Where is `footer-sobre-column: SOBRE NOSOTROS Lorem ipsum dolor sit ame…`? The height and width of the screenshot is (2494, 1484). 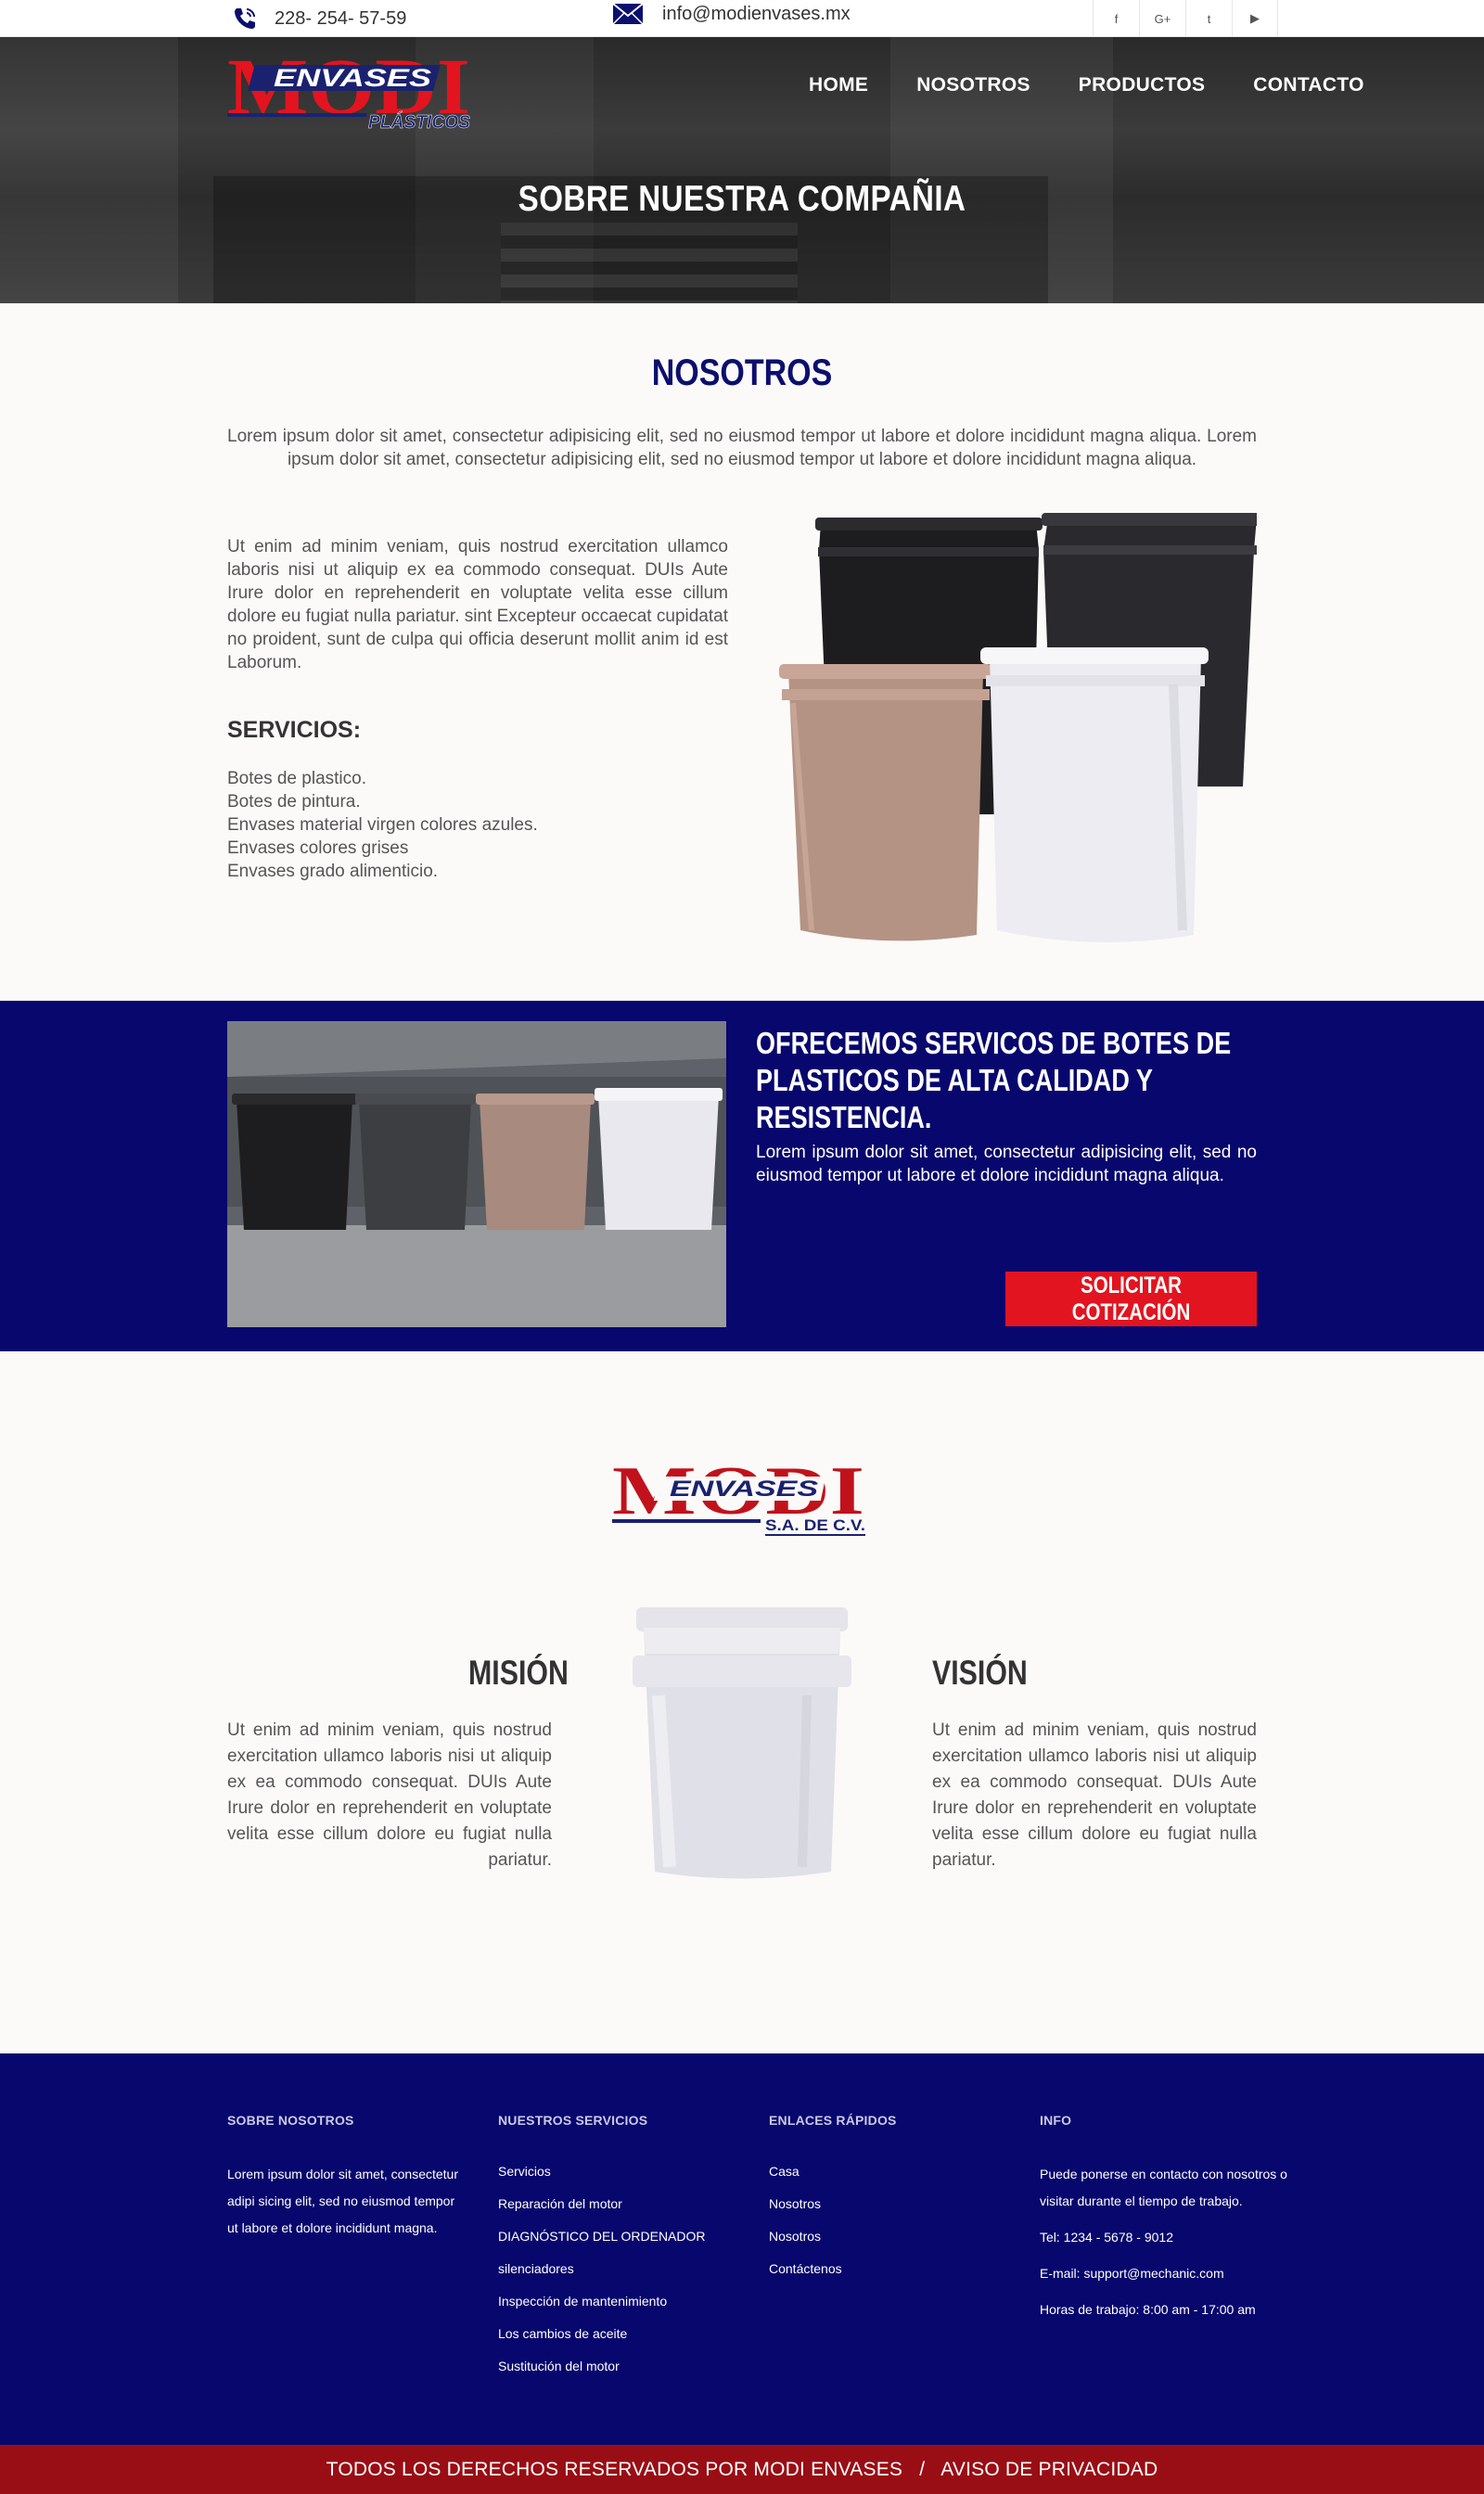
footer-sobre-column: SOBRE NOSOTROS Lorem ipsum dolor sit ame… is located at coordinates (343, 2177).